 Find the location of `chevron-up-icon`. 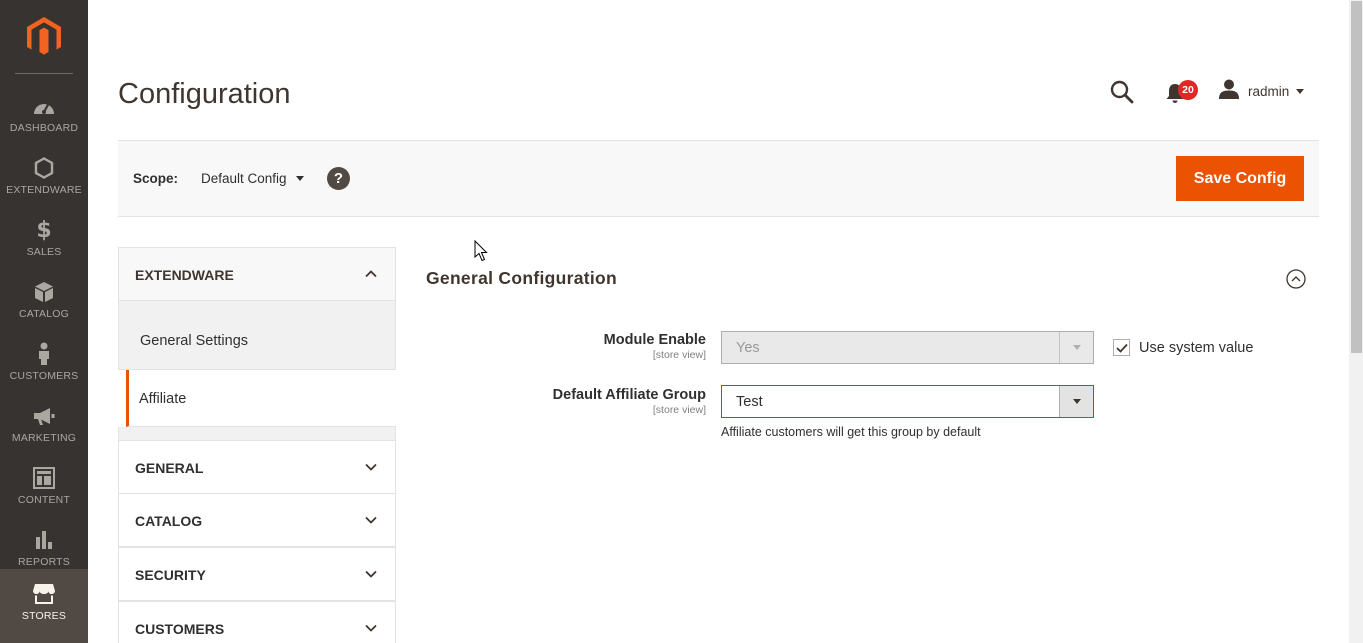

chevron-up-icon is located at coordinates (371, 274).